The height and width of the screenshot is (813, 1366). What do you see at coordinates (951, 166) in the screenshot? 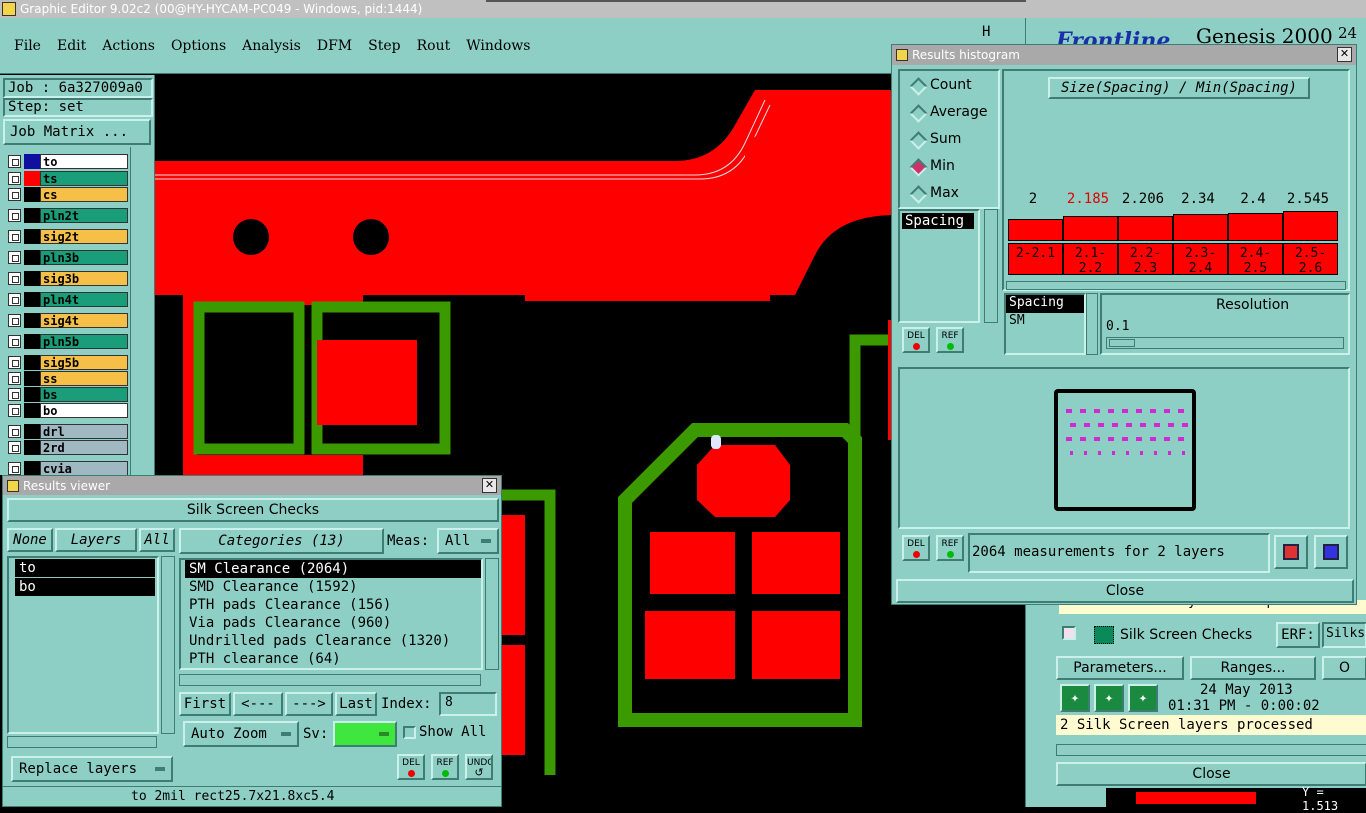
I see `mode-radio-min: Min` at bounding box center [951, 166].